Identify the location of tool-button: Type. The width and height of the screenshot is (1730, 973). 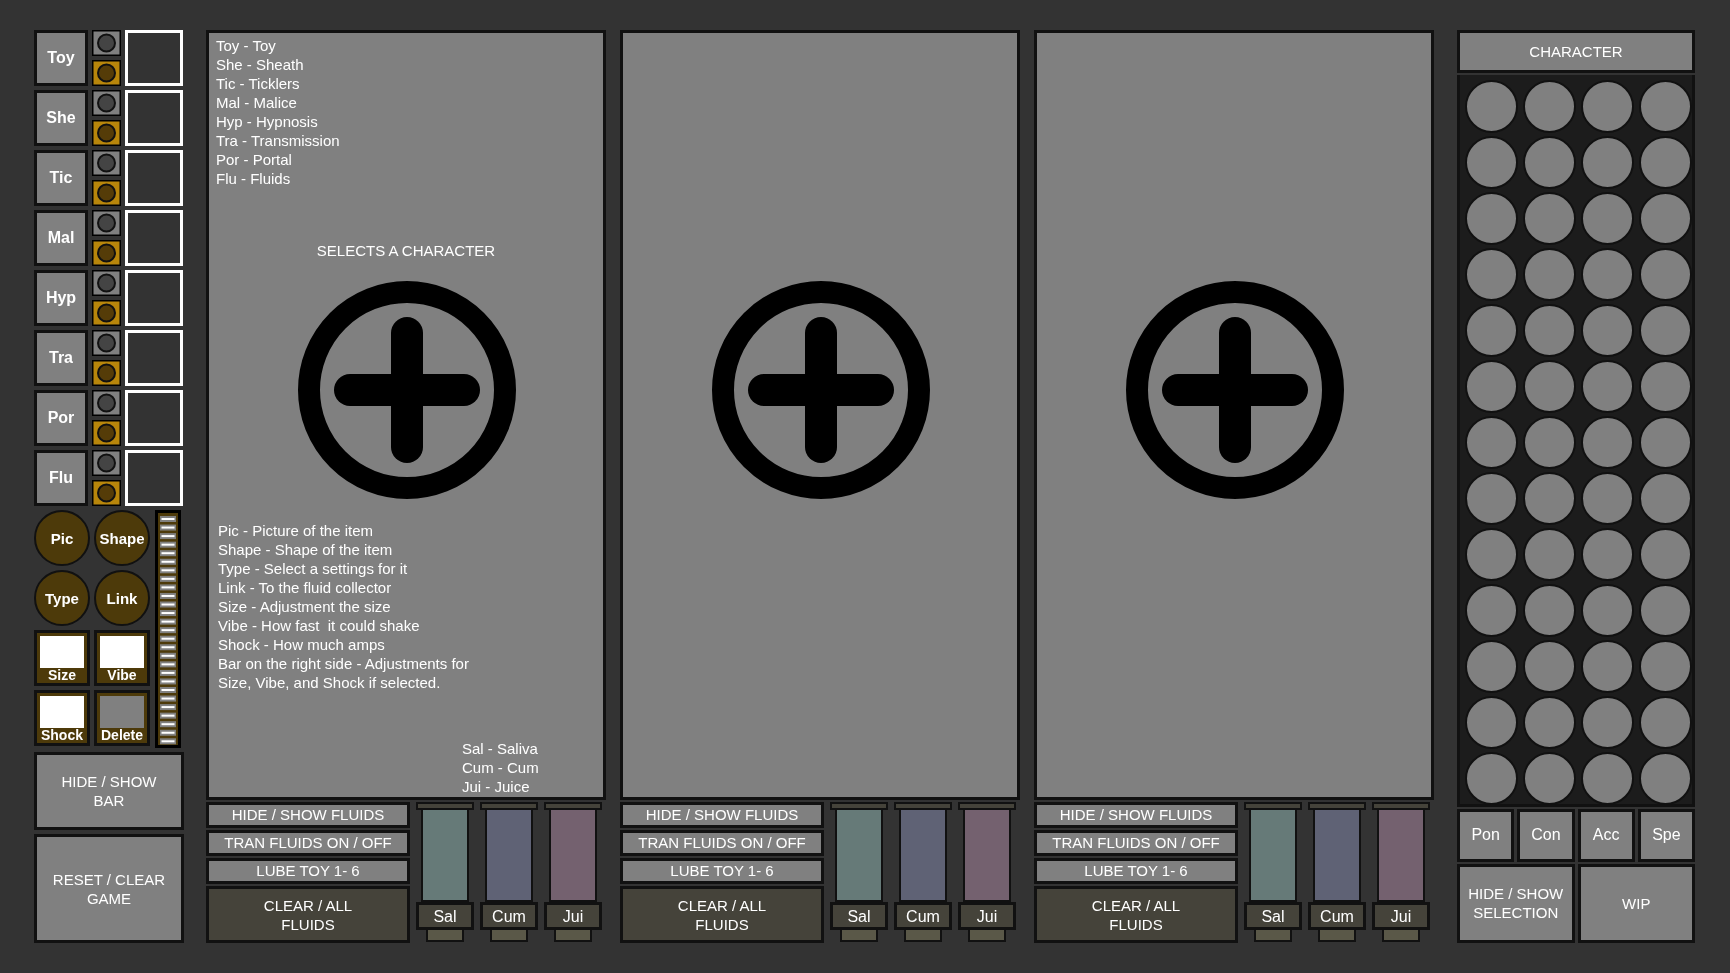
(62, 598).